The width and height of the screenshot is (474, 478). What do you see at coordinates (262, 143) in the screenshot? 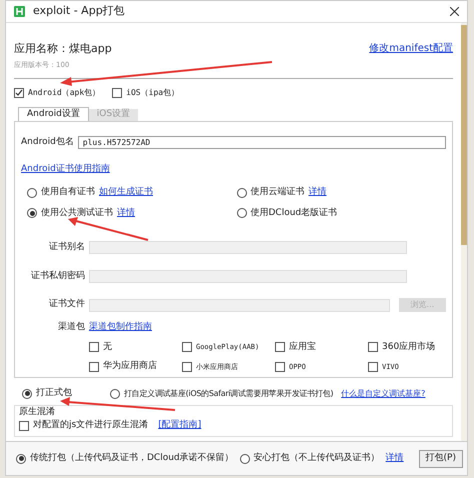
I see `package-field: plus.H572572AD` at bounding box center [262, 143].